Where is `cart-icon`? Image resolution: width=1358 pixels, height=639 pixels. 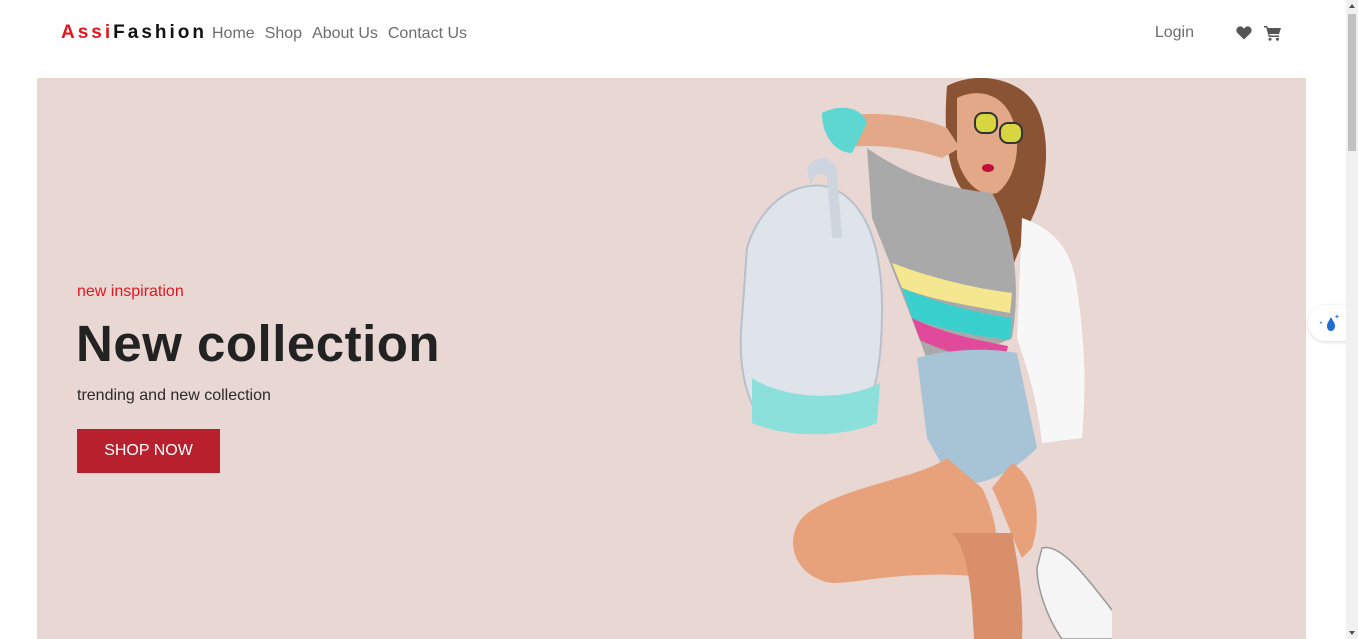 cart-icon is located at coordinates (1273, 33).